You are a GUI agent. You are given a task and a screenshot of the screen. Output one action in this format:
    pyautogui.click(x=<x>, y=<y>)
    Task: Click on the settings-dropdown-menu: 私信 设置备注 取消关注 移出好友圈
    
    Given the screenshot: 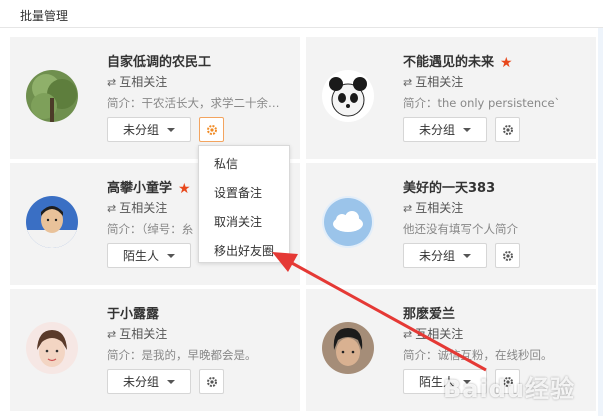 What is the action you would take?
    pyautogui.click(x=244, y=204)
    